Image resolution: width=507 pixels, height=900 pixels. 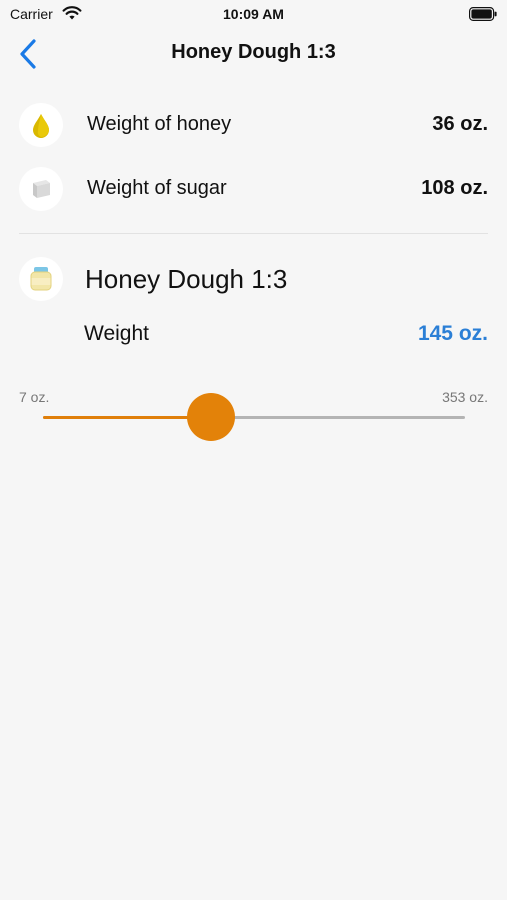 I want to click on slider-thumb, so click(x=211, y=417).